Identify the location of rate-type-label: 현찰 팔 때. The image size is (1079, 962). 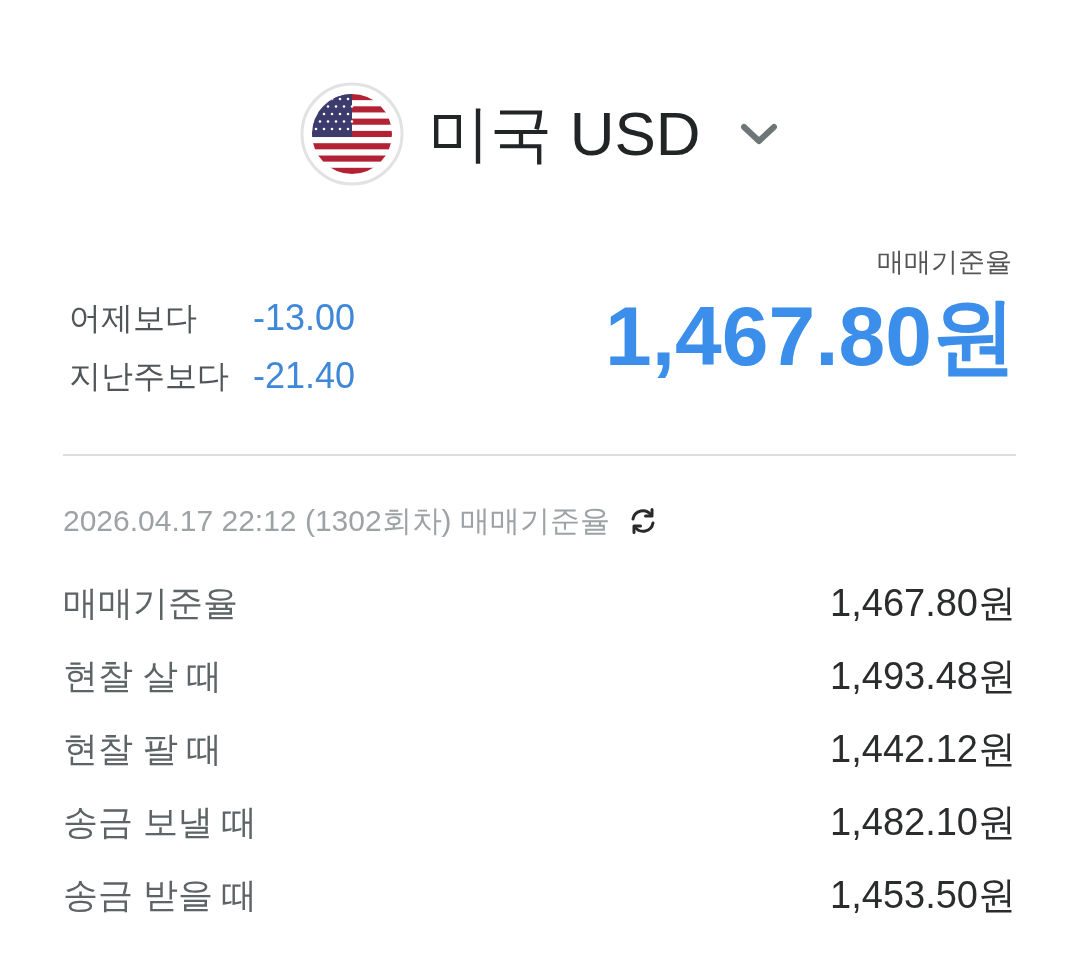
(143, 749).